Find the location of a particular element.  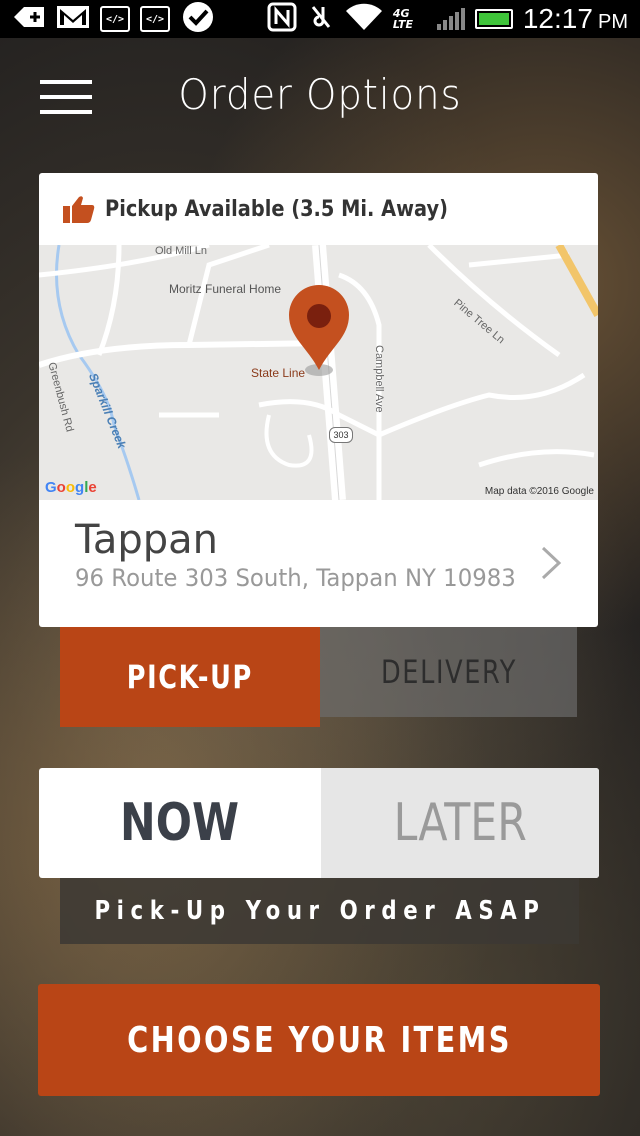

order-time-description-text: Pick-Up Your Order ASAP is located at coordinates (319, 911).